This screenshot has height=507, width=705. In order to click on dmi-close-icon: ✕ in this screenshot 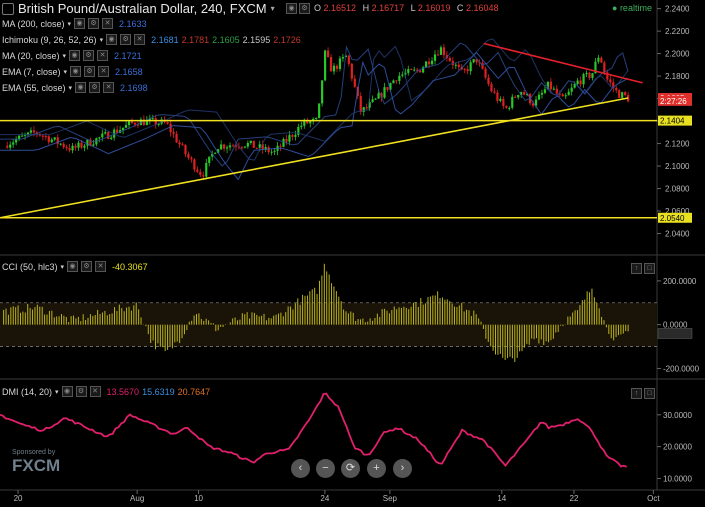, I will do `click(95, 391)`.